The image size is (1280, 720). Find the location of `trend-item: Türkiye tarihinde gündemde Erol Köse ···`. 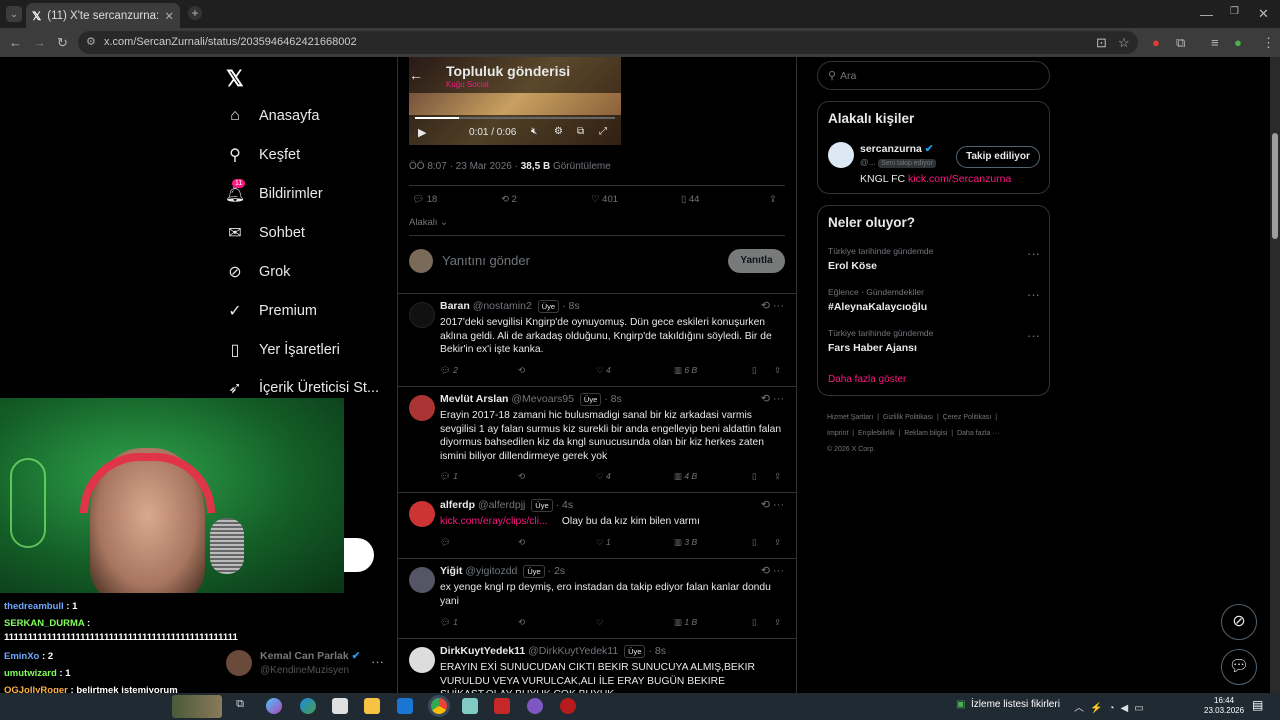

trend-item: Türkiye tarihinde gündemde Erol Köse ··· is located at coordinates (934, 259).